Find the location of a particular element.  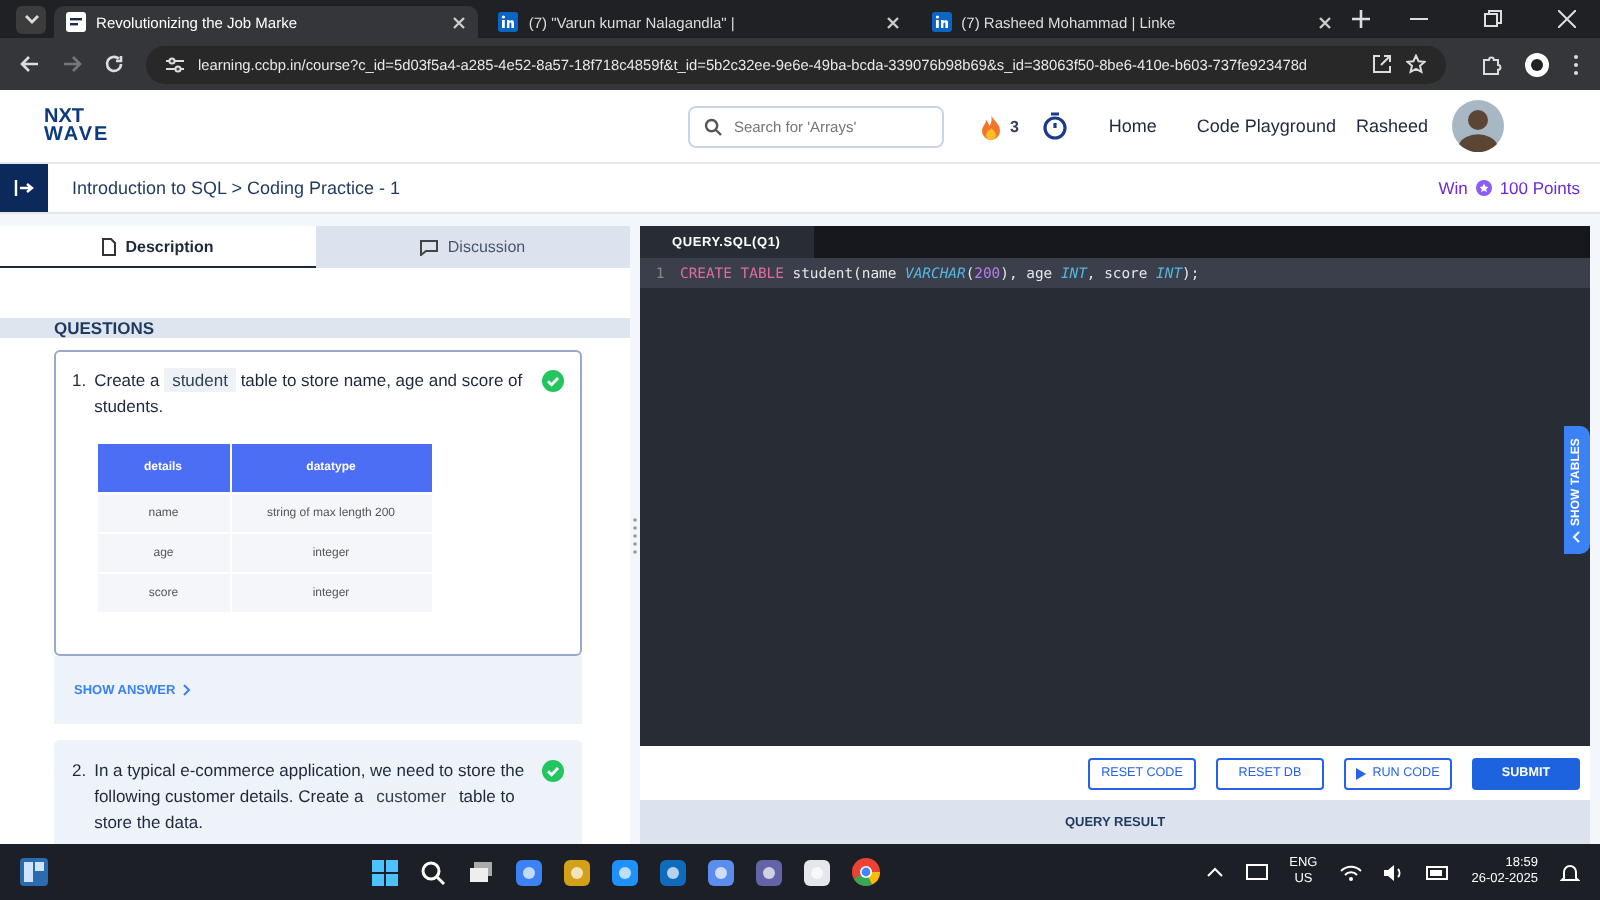

question-number: 2. is located at coordinates (79, 771).